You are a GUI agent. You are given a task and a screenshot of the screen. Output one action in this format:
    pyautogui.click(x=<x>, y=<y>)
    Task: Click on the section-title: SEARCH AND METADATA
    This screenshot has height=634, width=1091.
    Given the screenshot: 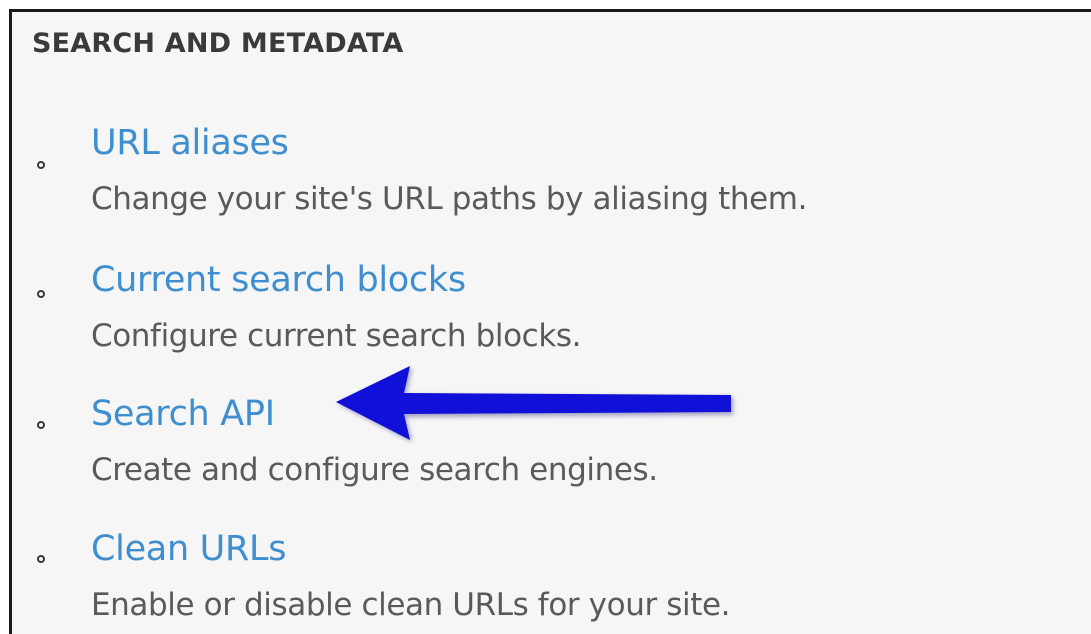 What is the action you would take?
    pyautogui.click(x=218, y=43)
    